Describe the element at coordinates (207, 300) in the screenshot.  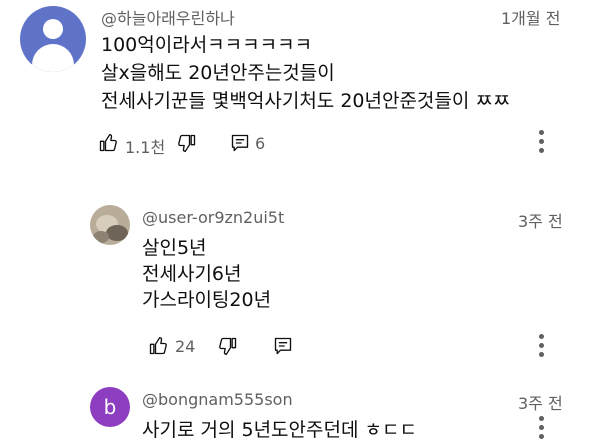
I see `comment-text-line: 가스라이팅20년` at that location.